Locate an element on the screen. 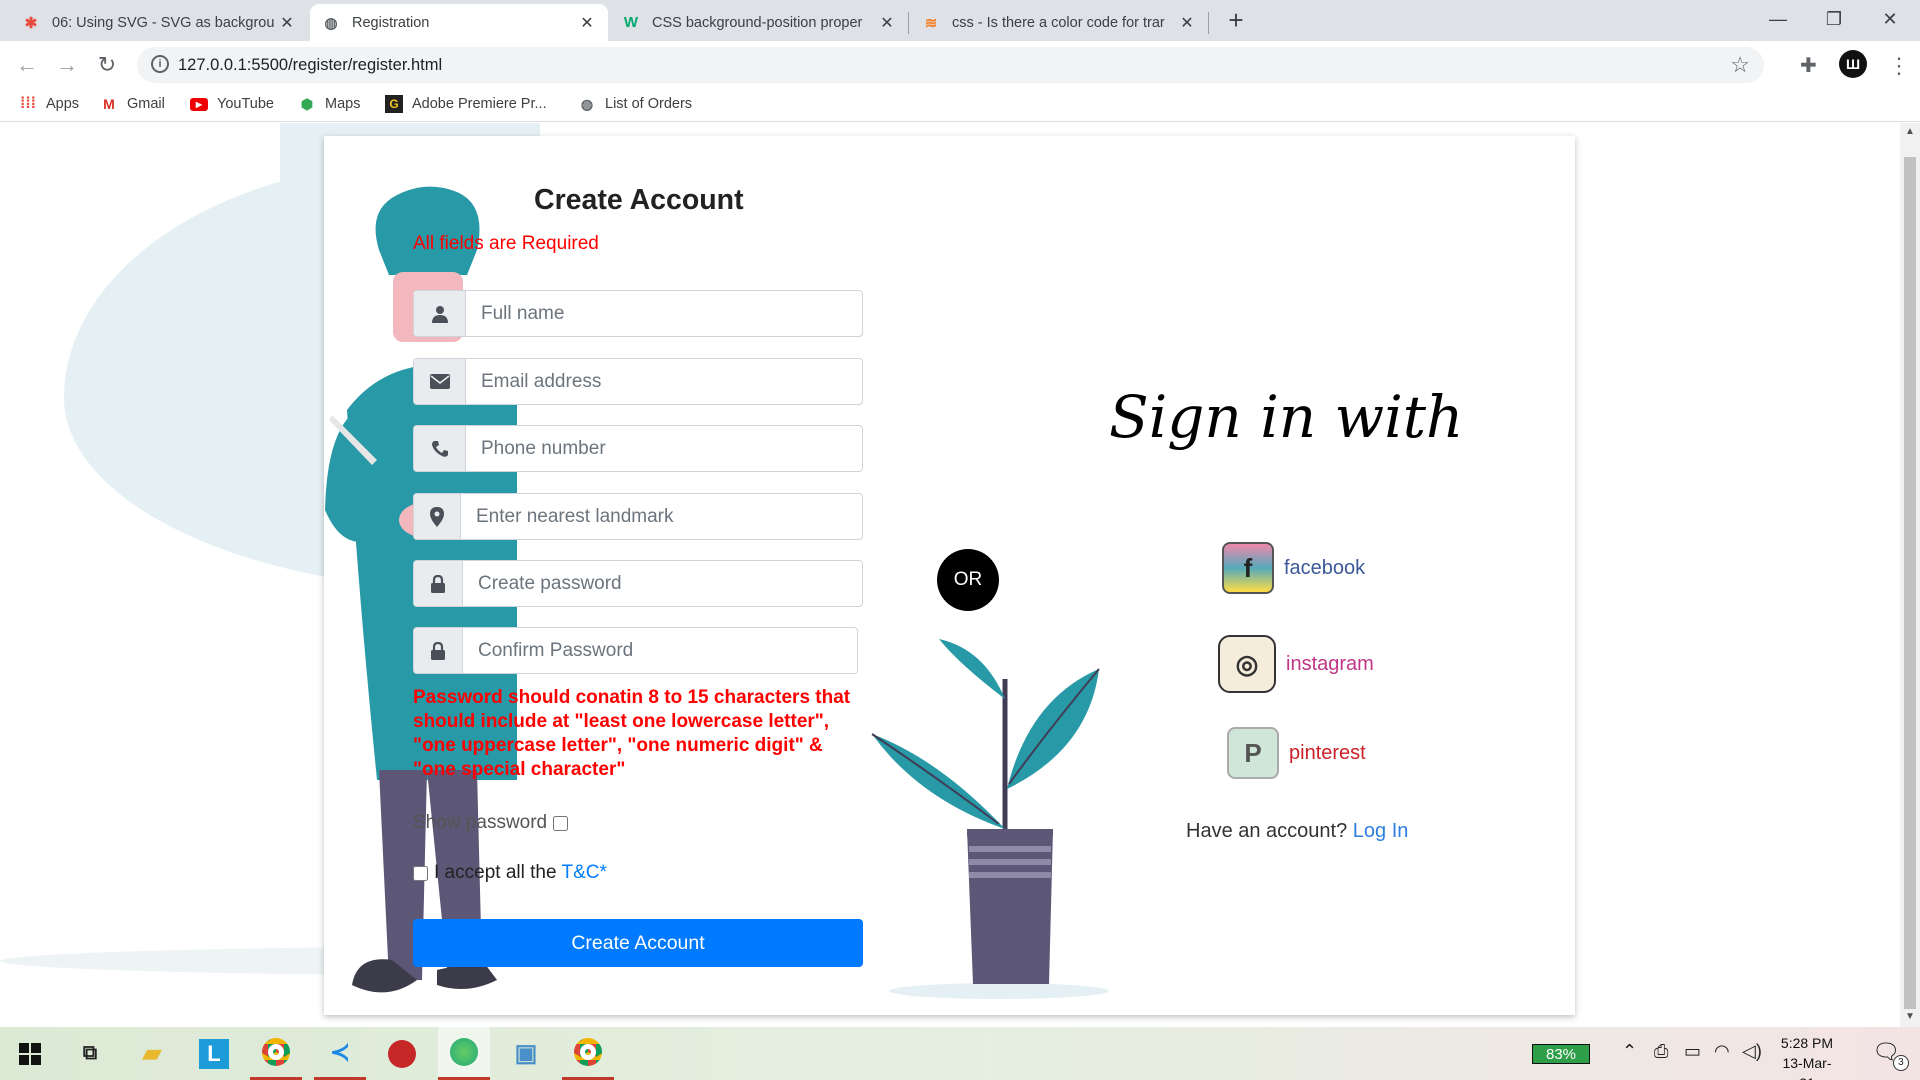  instagram-link: instagram is located at coordinates (1330, 664).